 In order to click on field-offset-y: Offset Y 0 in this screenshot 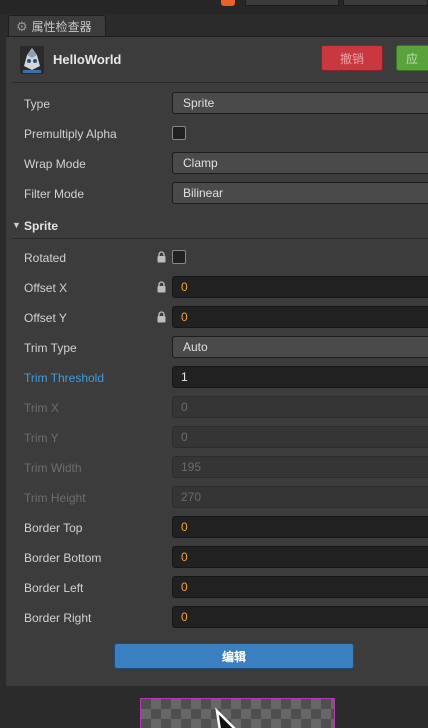, I will do `click(226, 318)`.